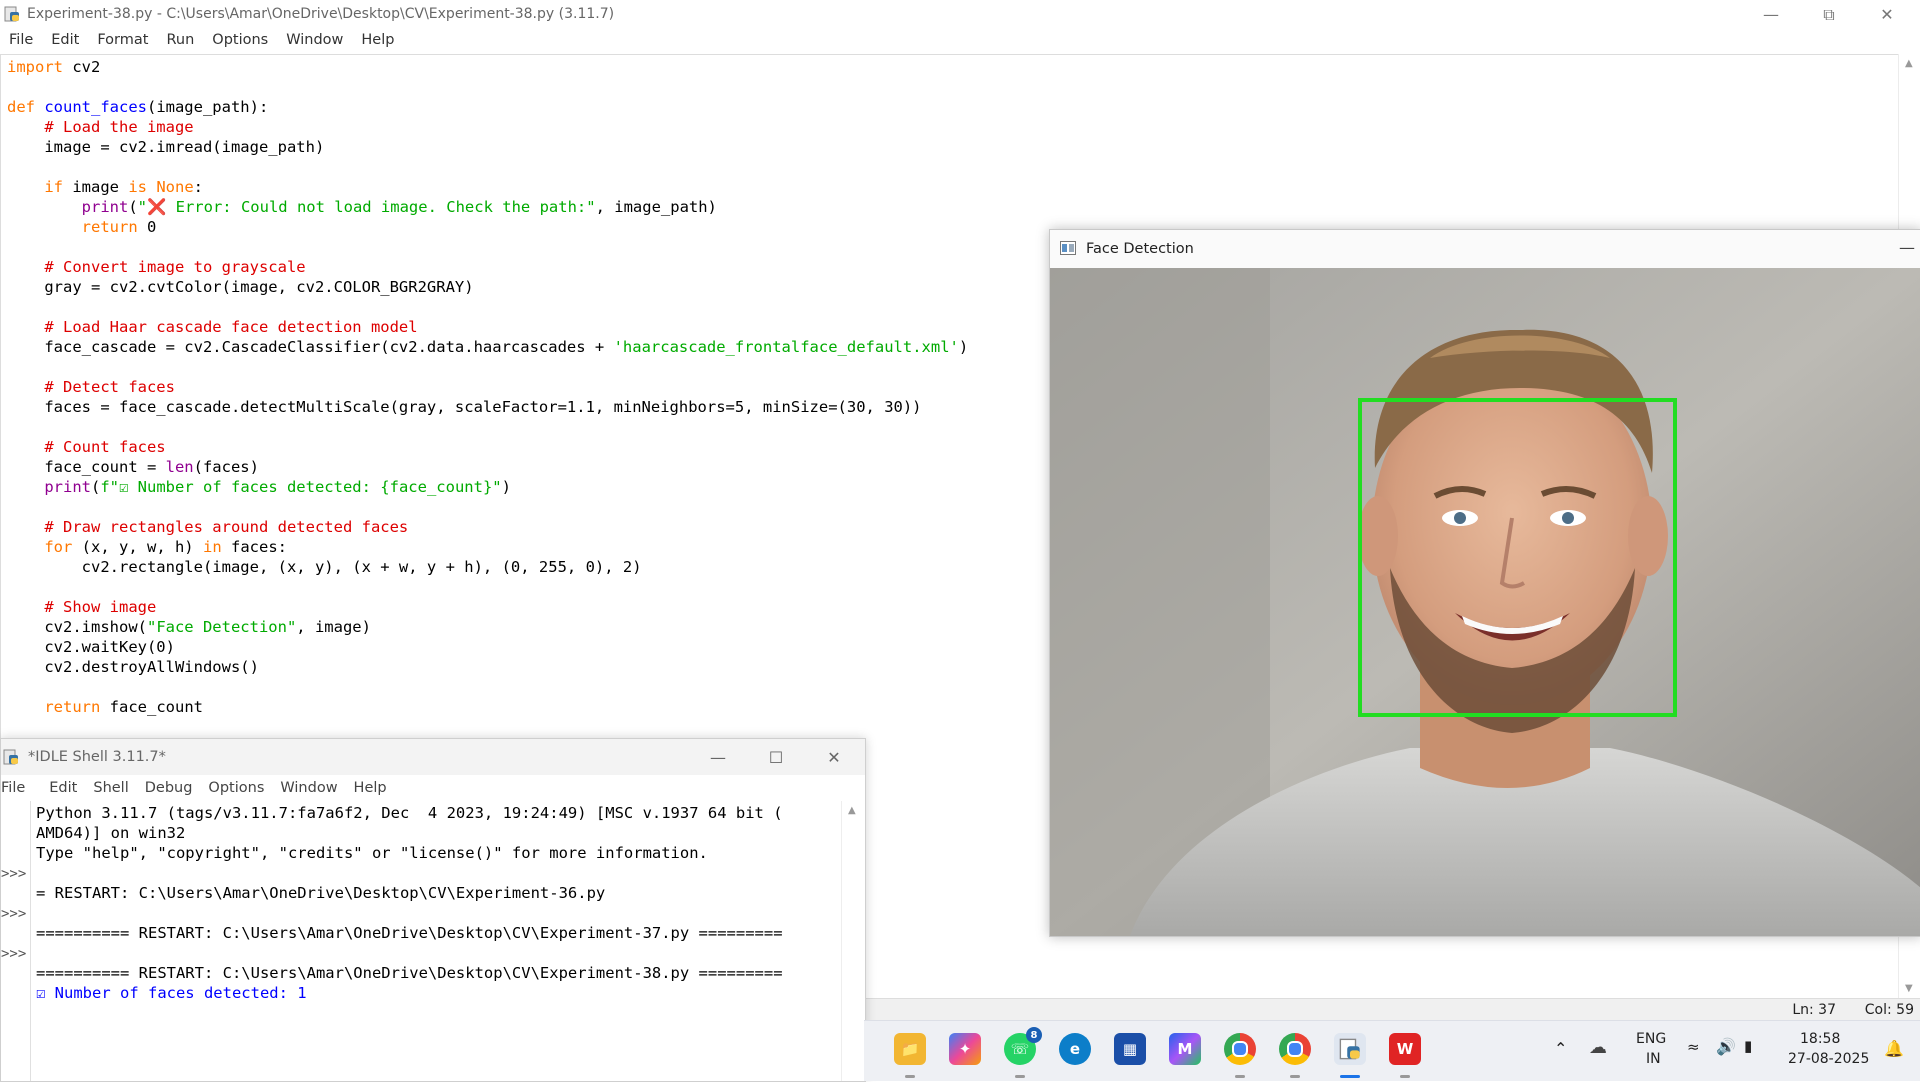  Describe the element at coordinates (1820, 1039) in the screenshot. I see `clock-time: 18:58` at that location.